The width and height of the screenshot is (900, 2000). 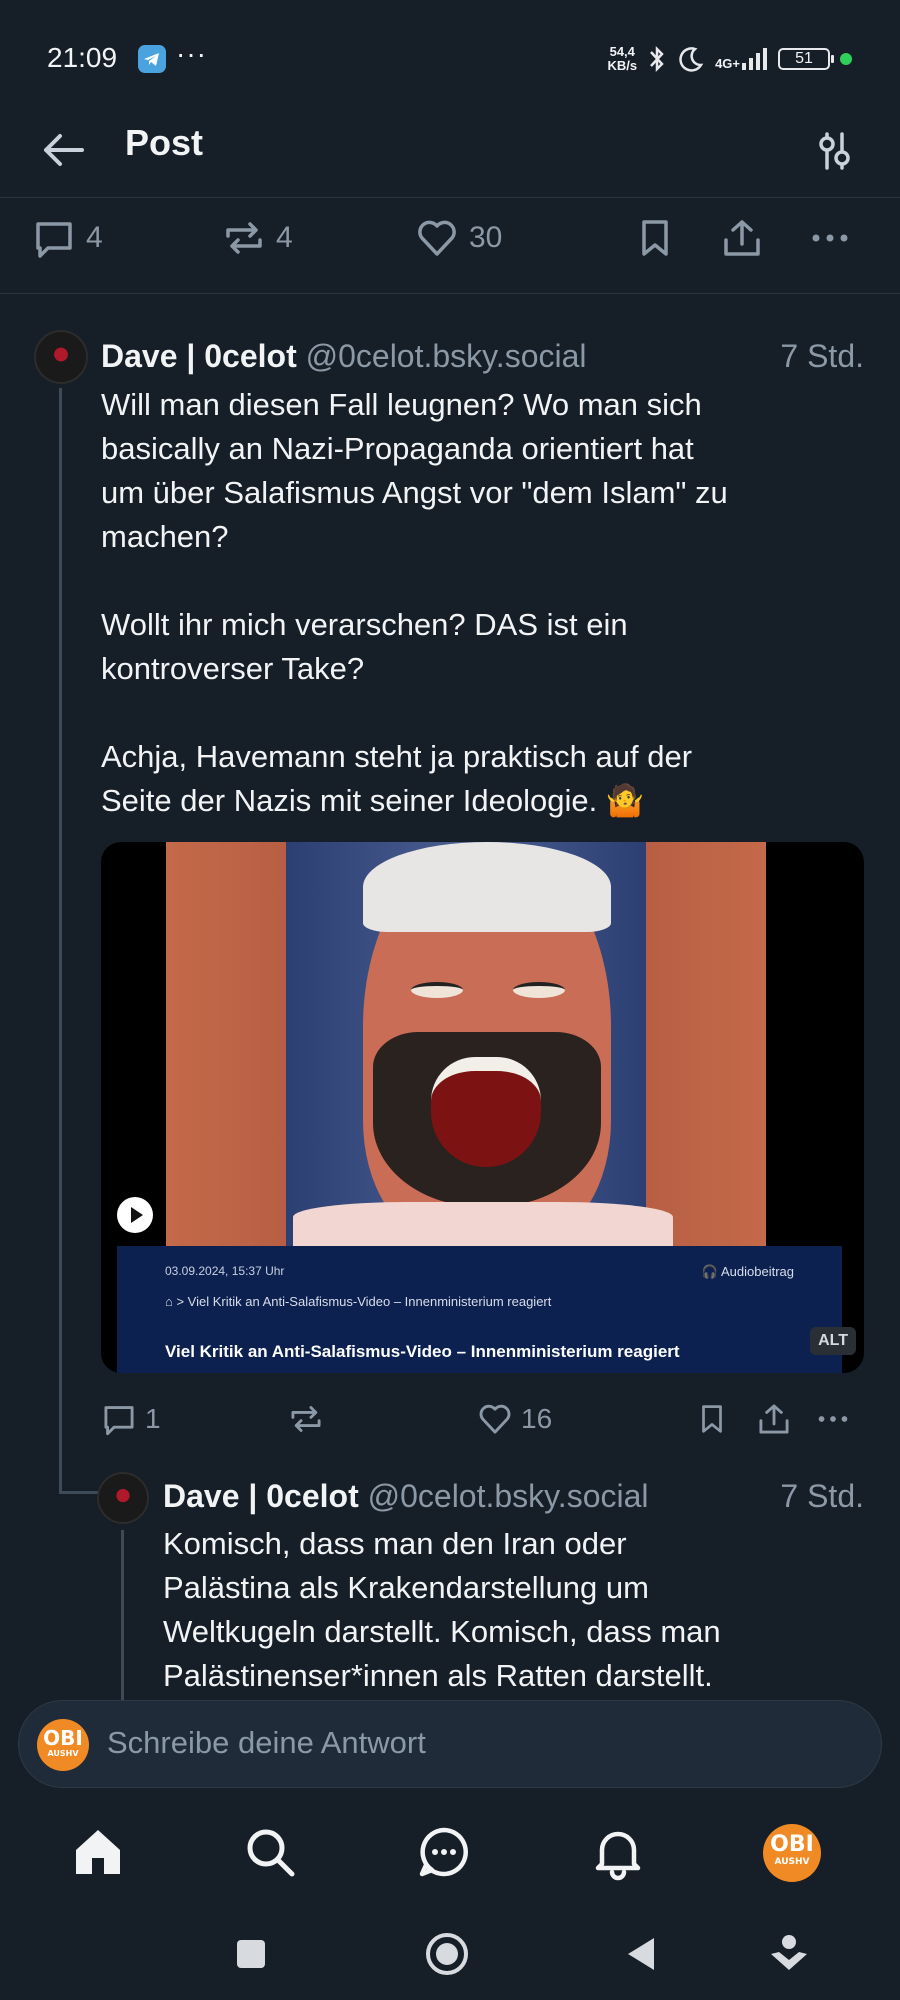 I want to click on tab-profile: OBI AUSHV, so click(x=792, y=1853).